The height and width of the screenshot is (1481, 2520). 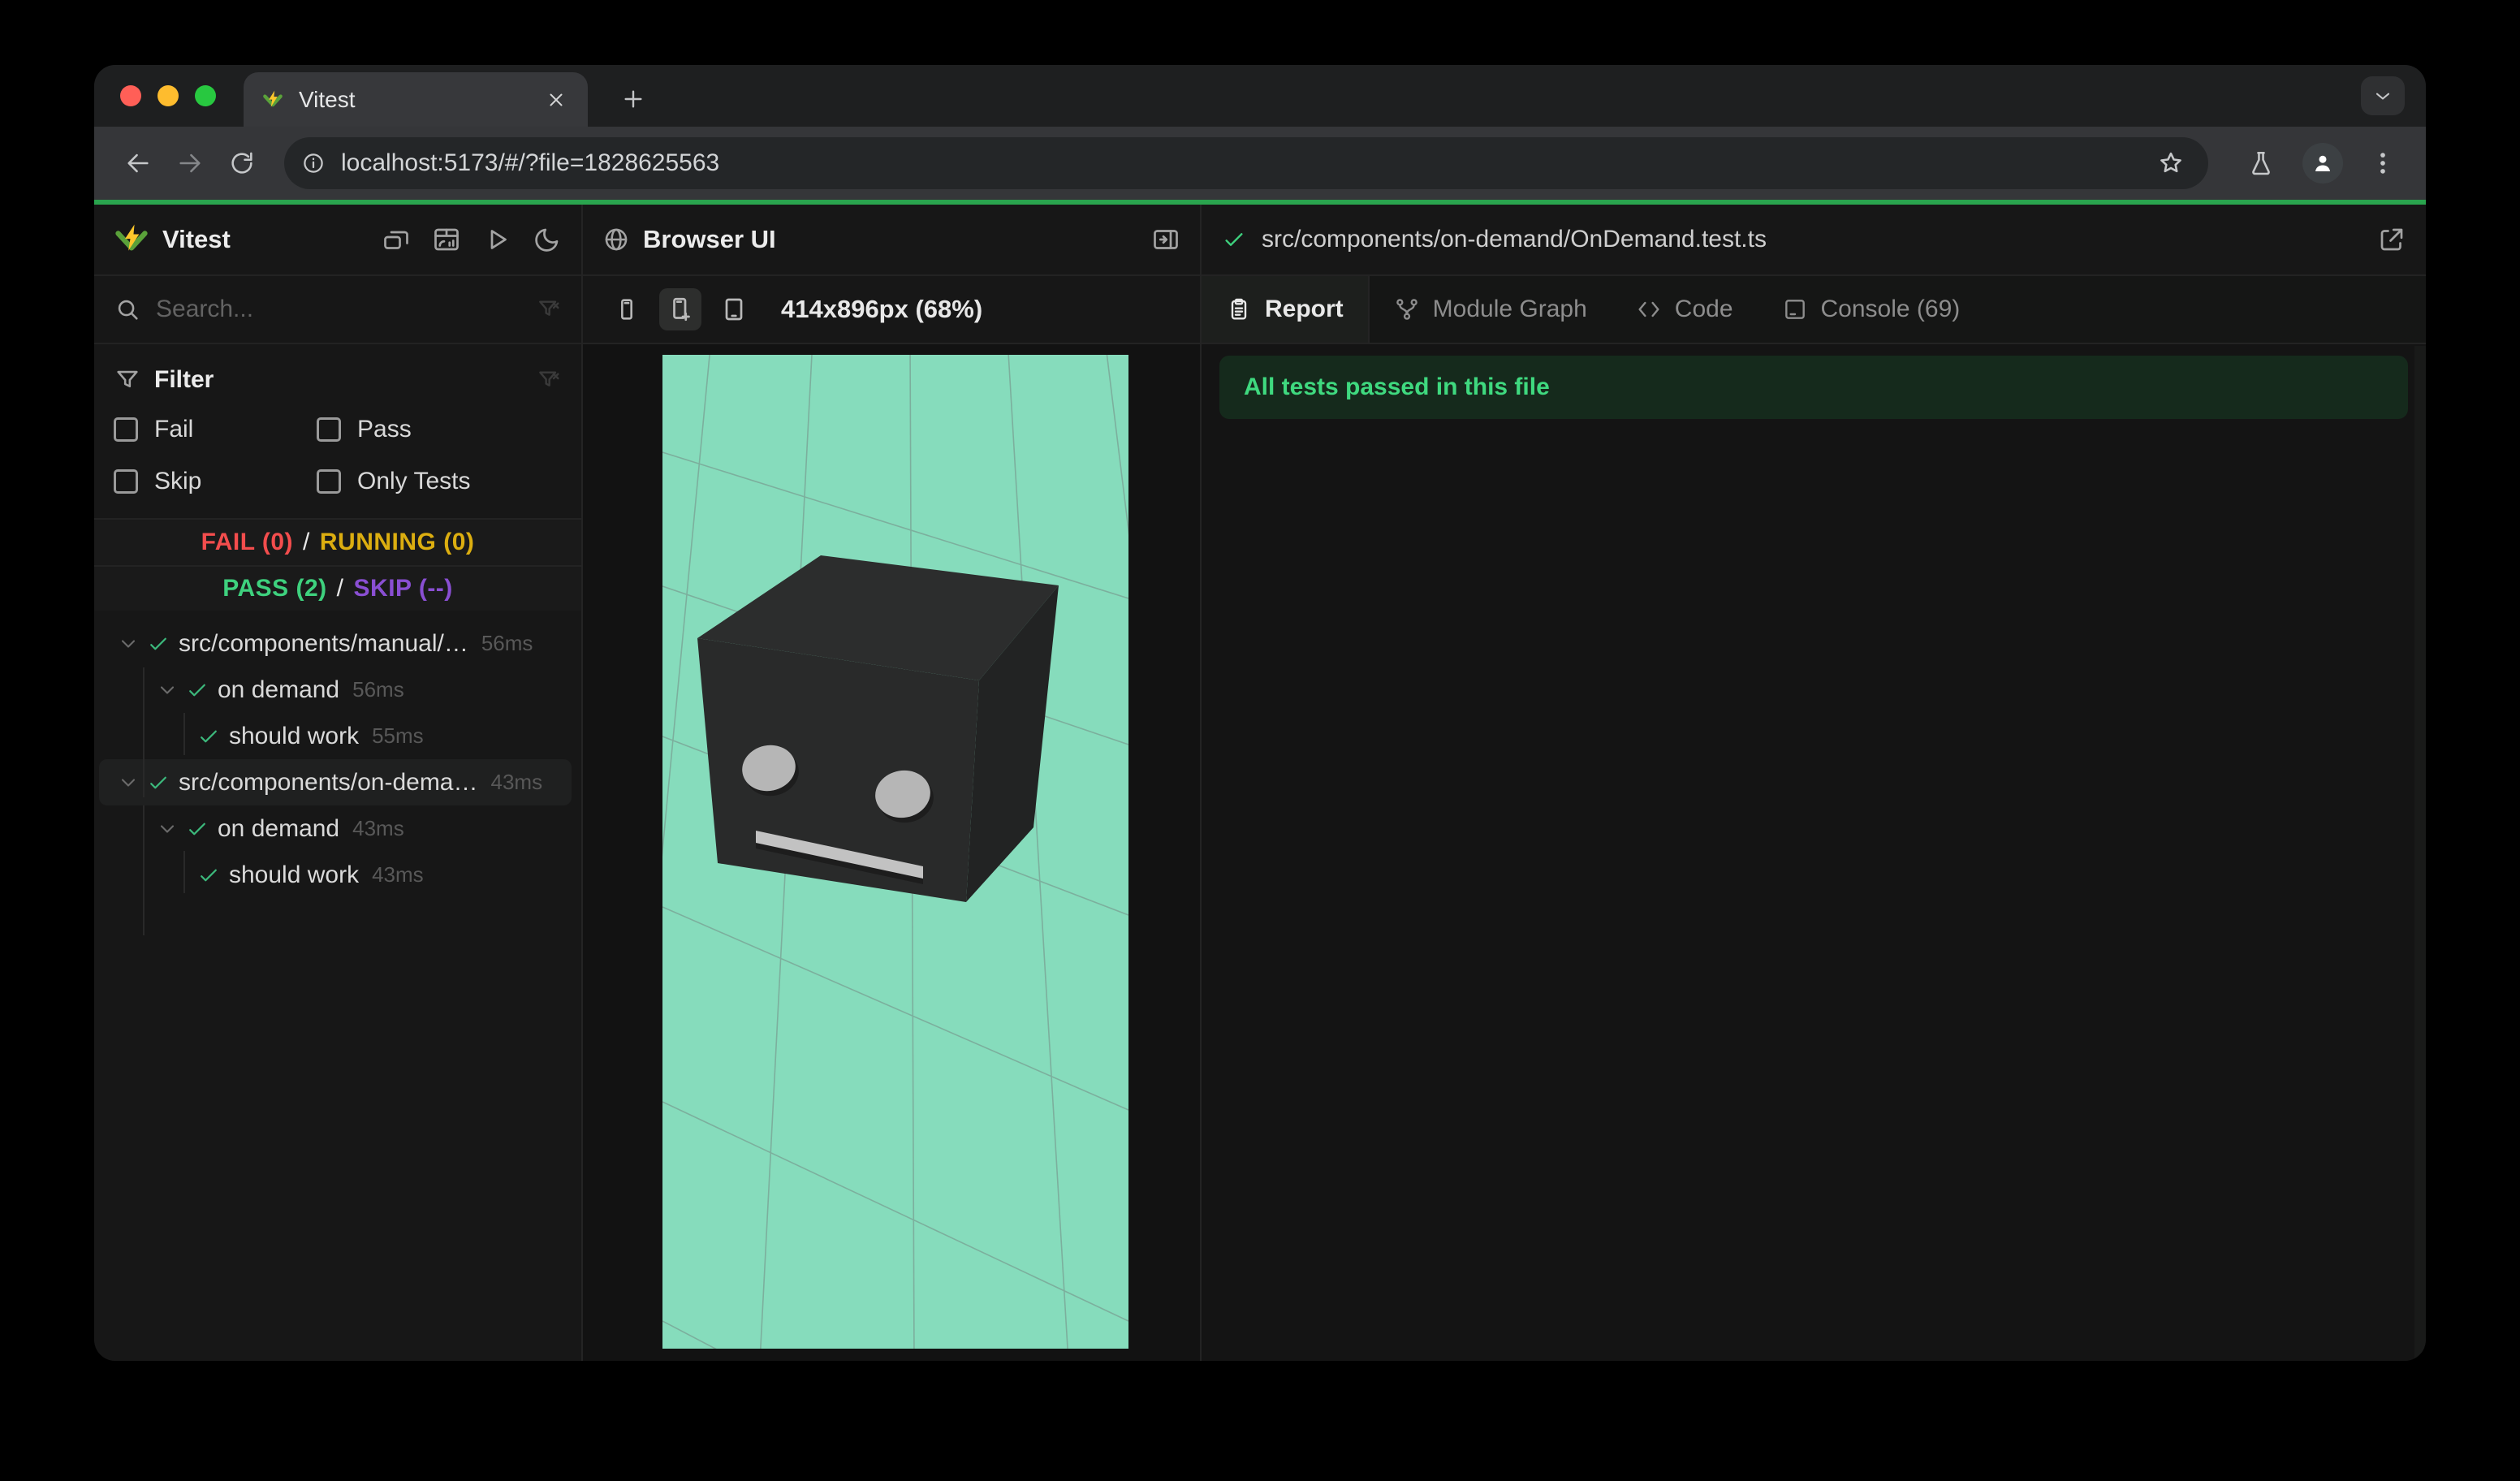 What do you see at coordinates (385, 430) in the screenshot?
I see `checkbox-label: Pass` at bounding box center [385, 430].